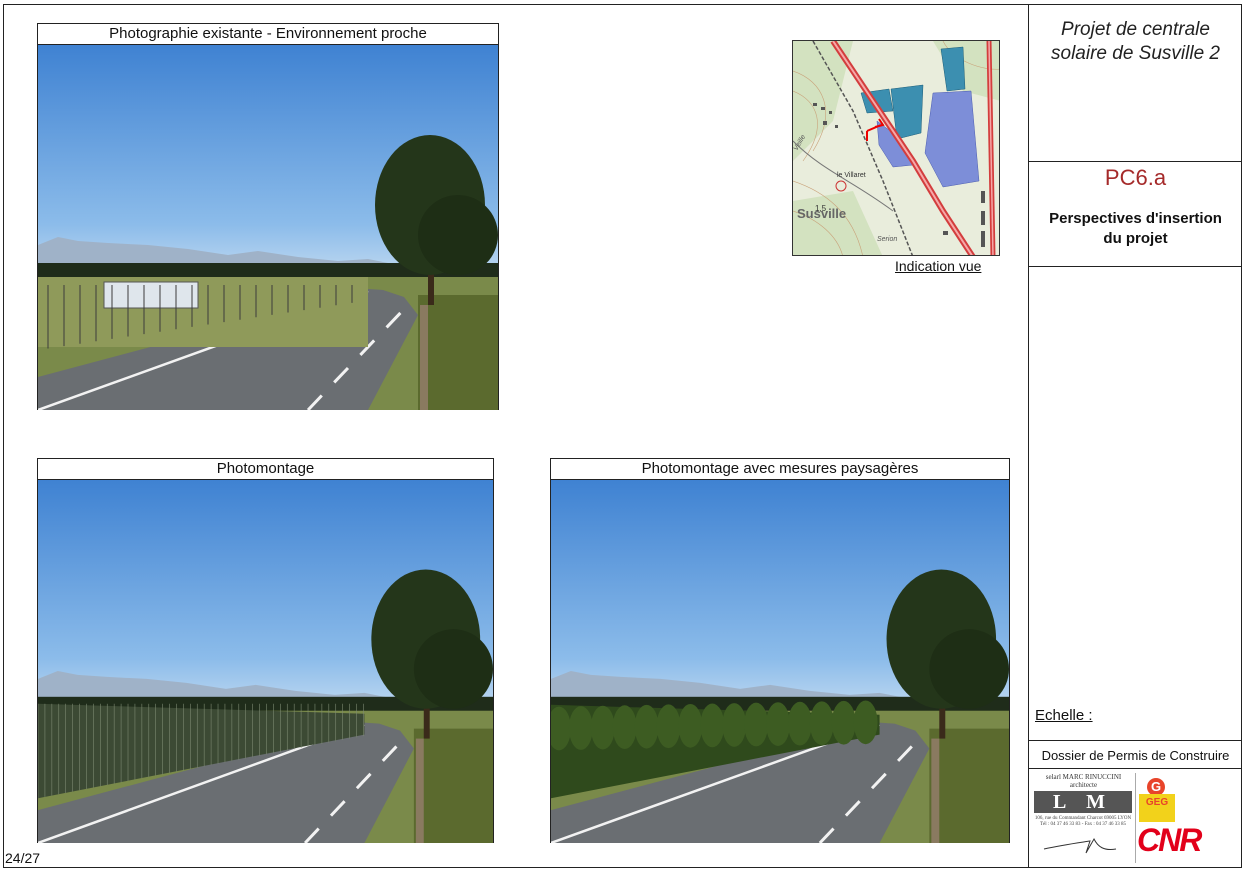  What do you see at coordinates (265, 469) in the screenshot?
I see `photo-montage-title: Photomontage` at bounding box center [265, 469].